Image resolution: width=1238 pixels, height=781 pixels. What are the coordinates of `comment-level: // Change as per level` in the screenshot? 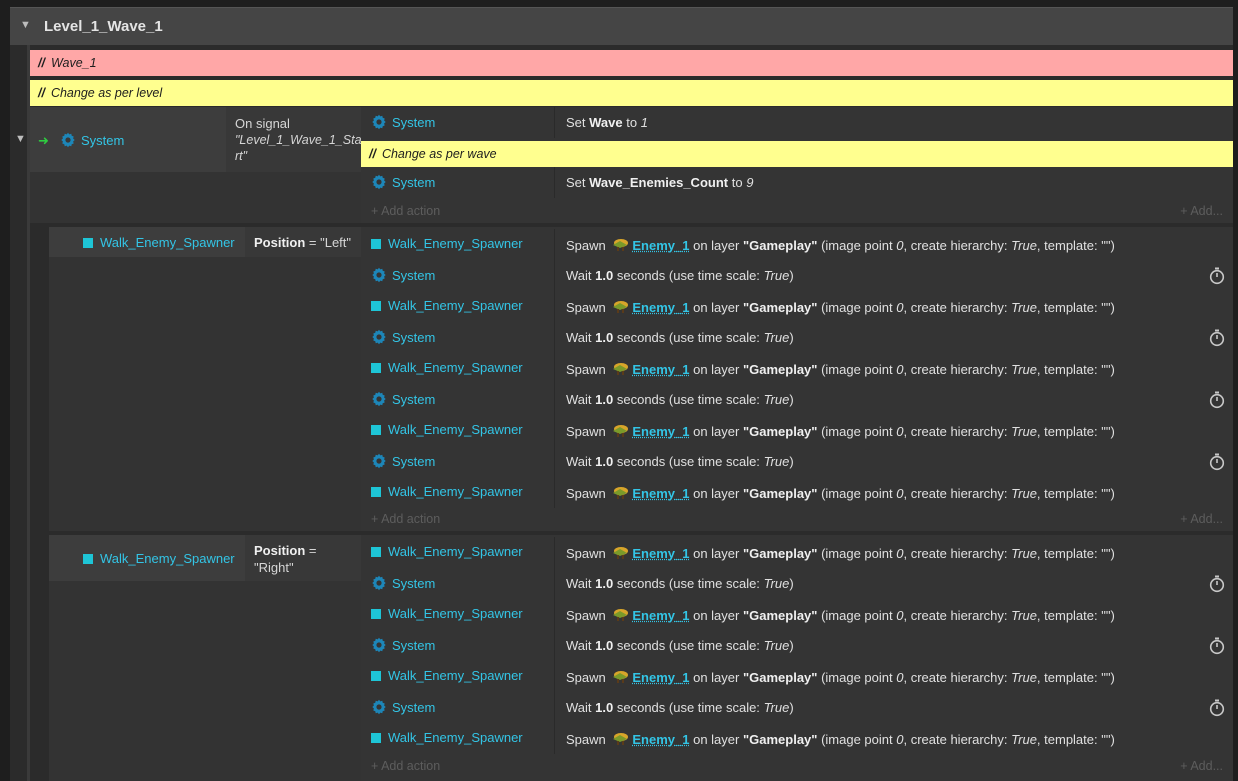 It's located at (631, 93).